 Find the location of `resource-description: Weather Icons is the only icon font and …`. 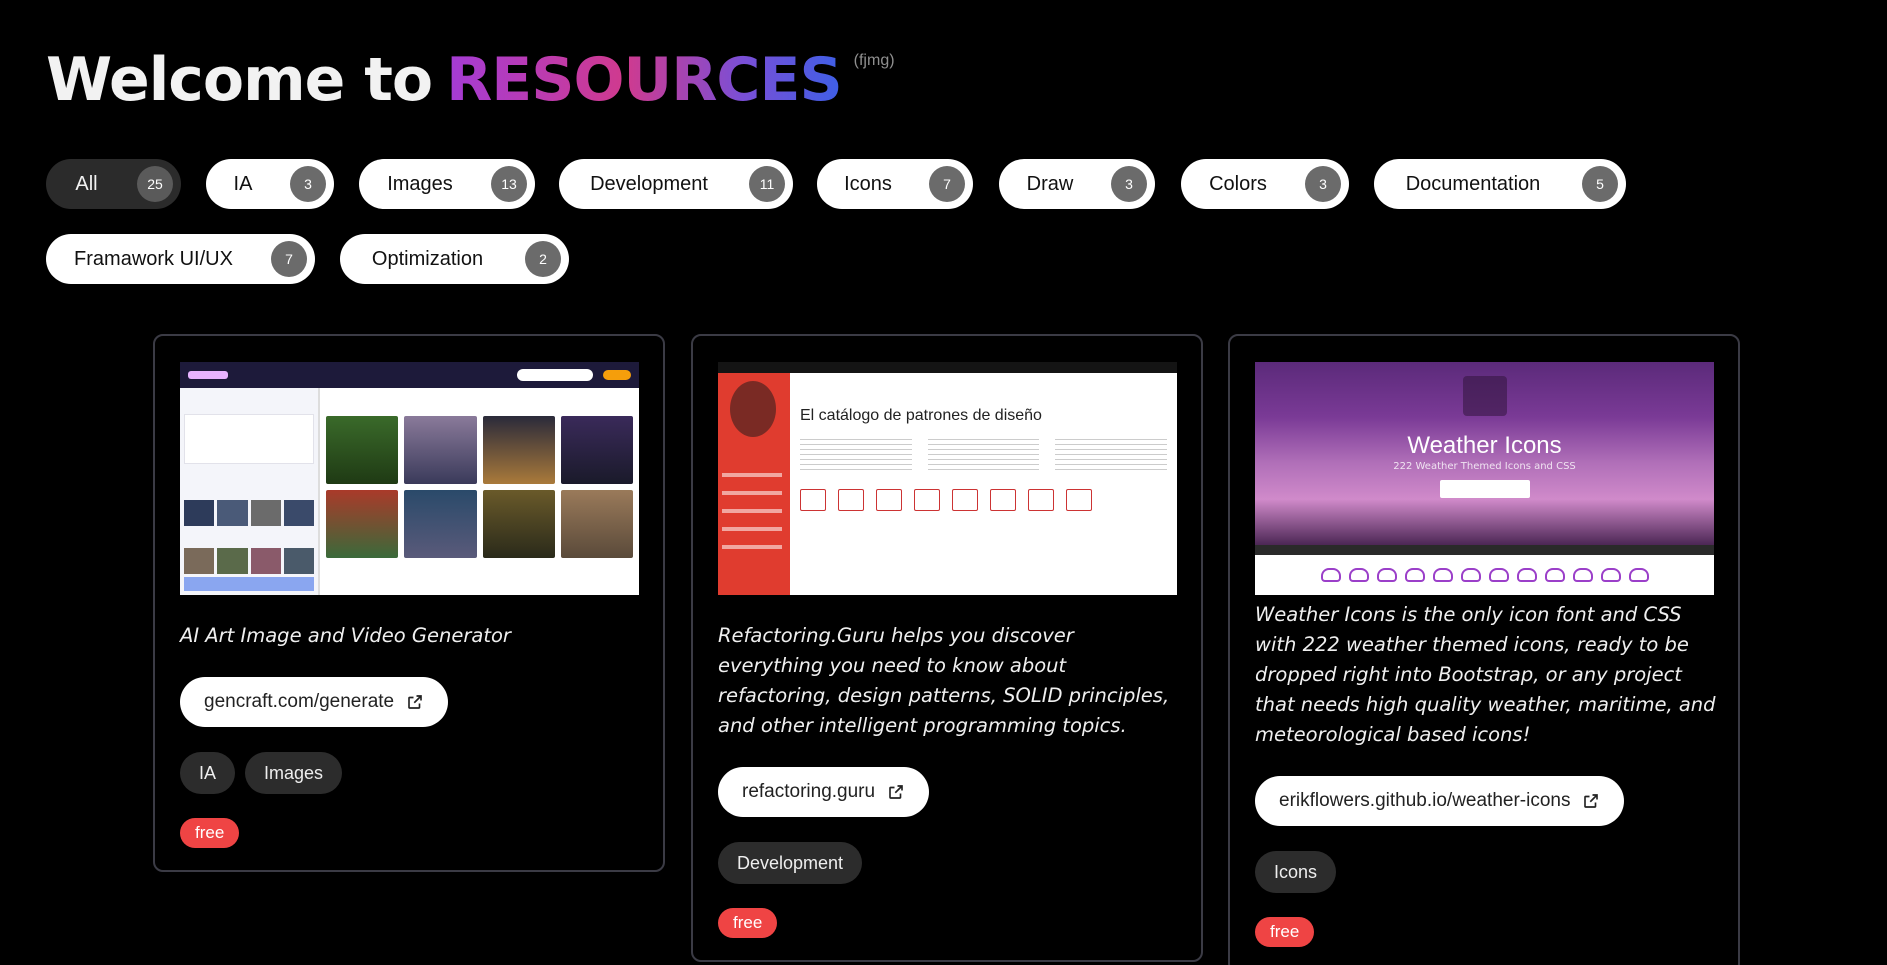

resource-description: Weather Icons is the only icon font and … is located at coordinates (1485, 674).